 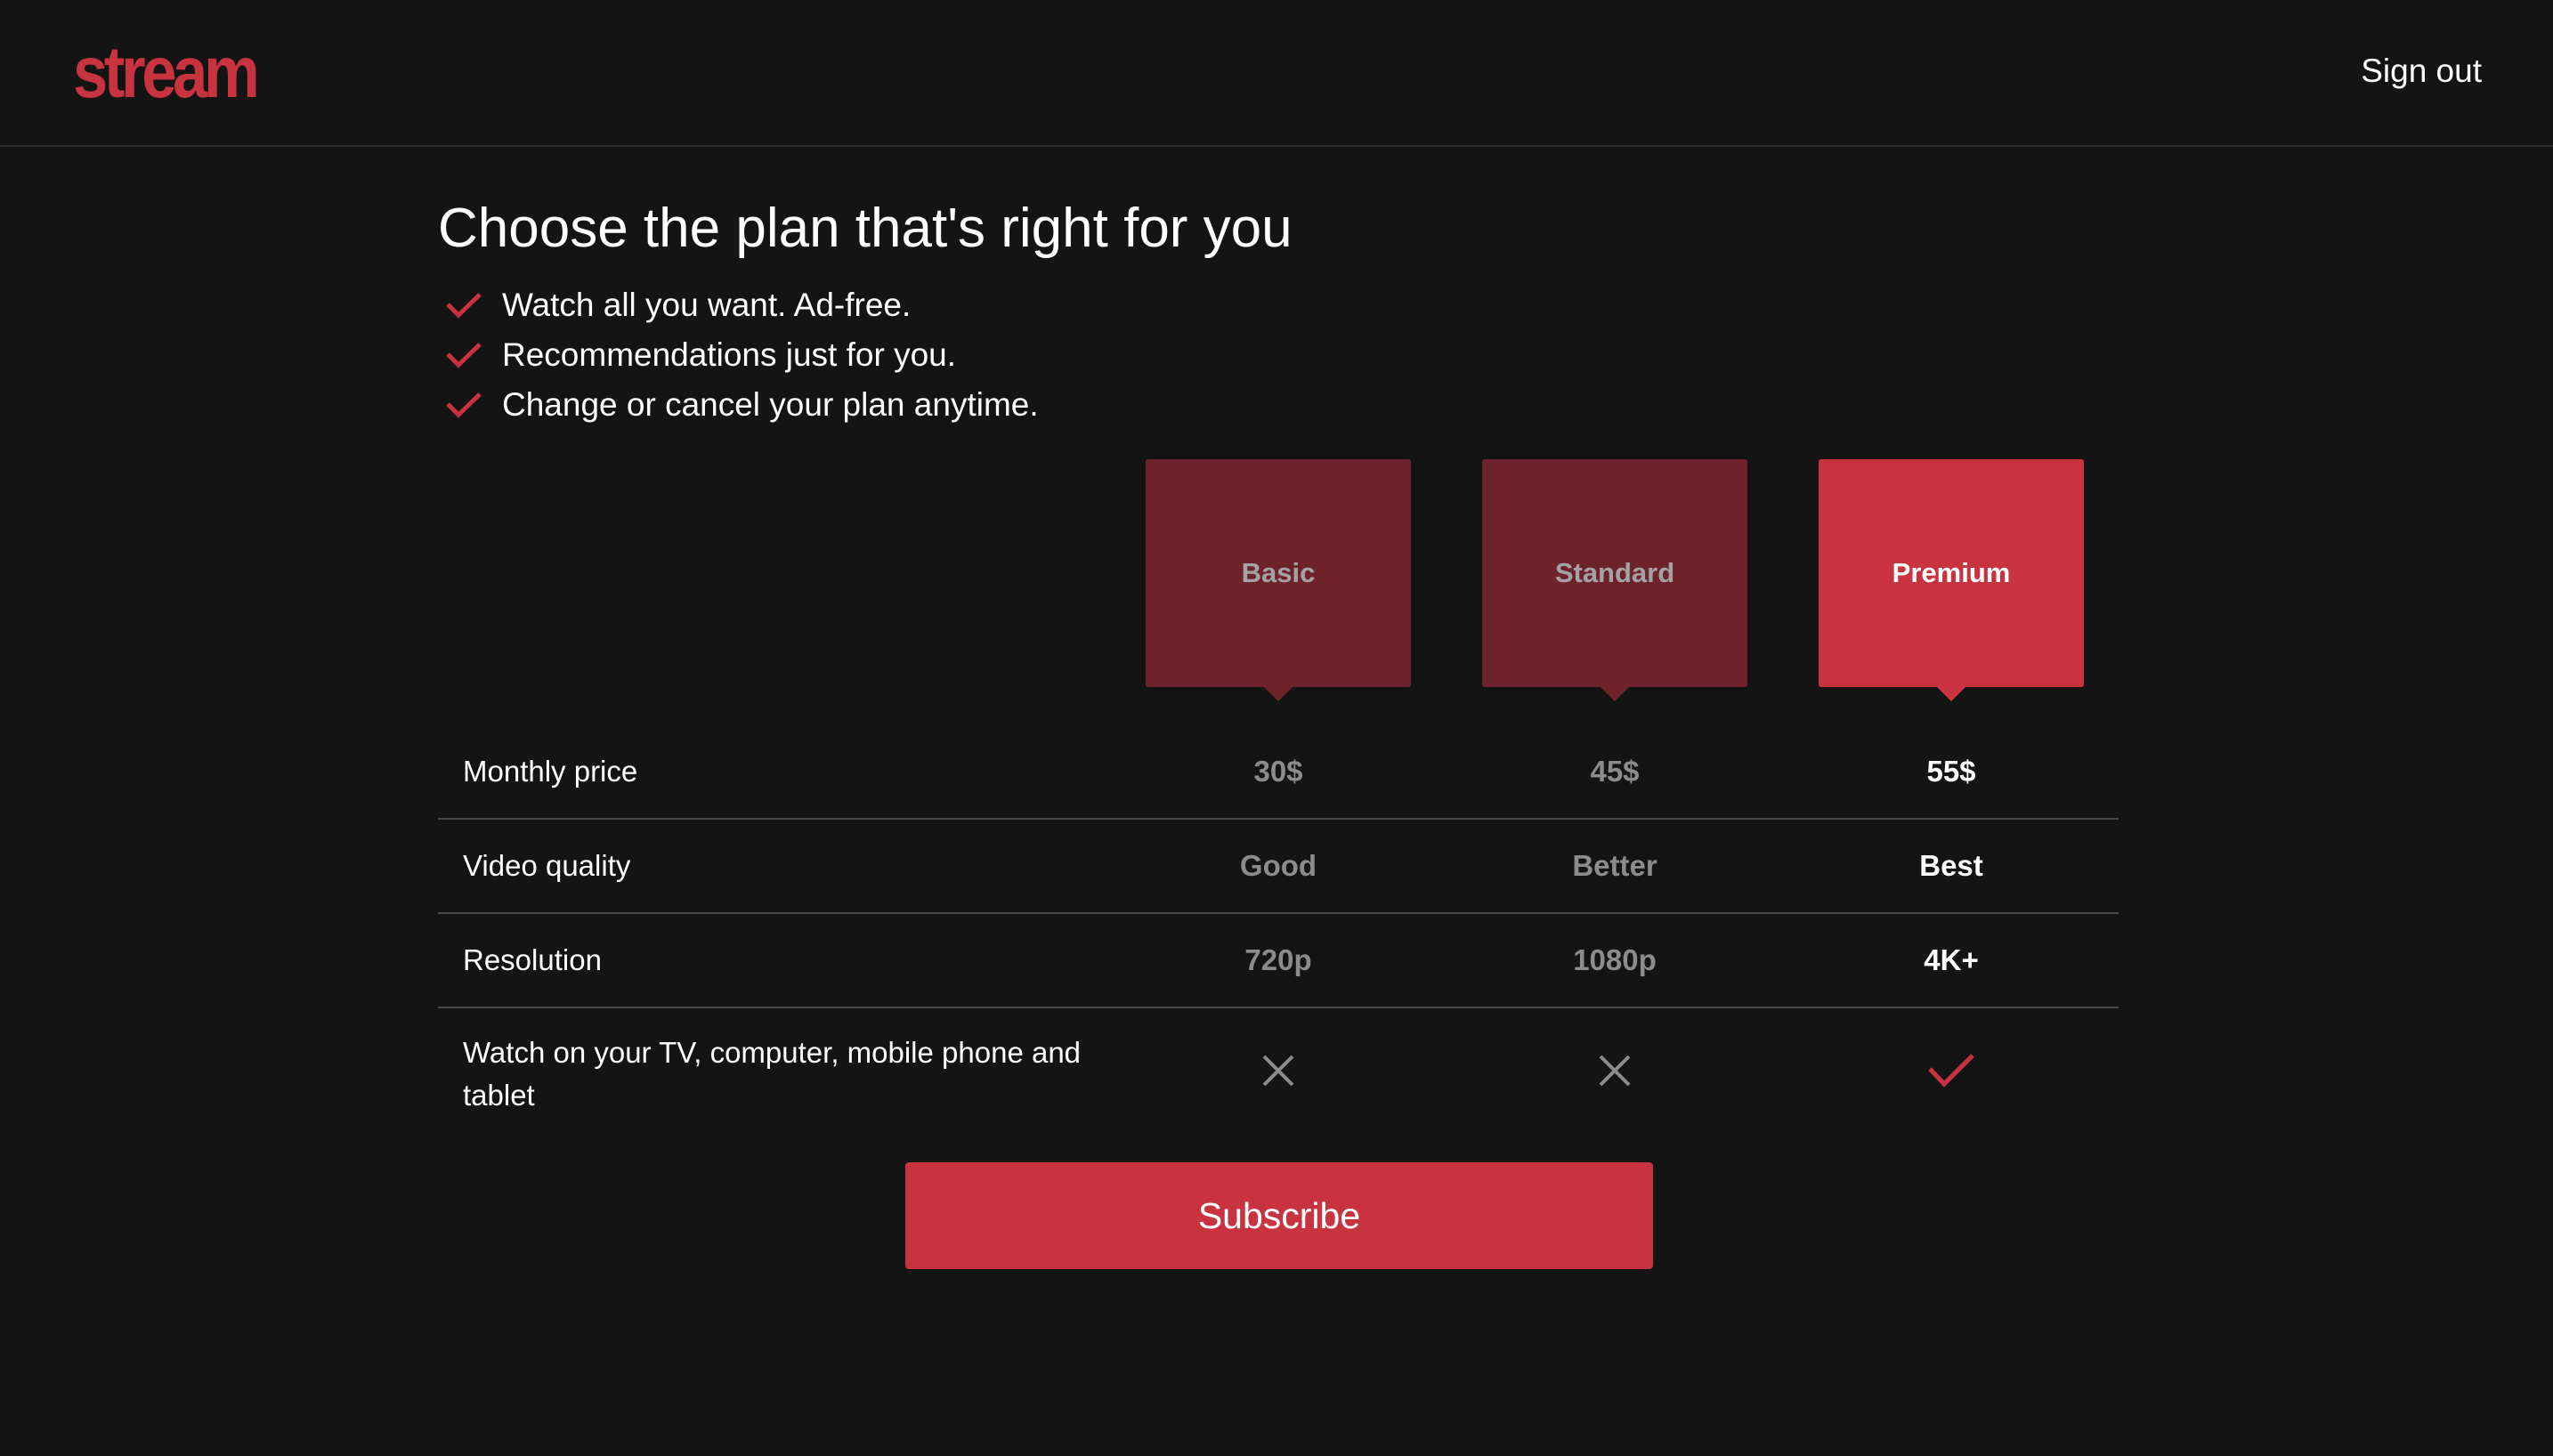 What do you see at coordinates (1615, 771) in the screenshot?
I see `table-cell: 45$` at bounding box center [1615, 771].